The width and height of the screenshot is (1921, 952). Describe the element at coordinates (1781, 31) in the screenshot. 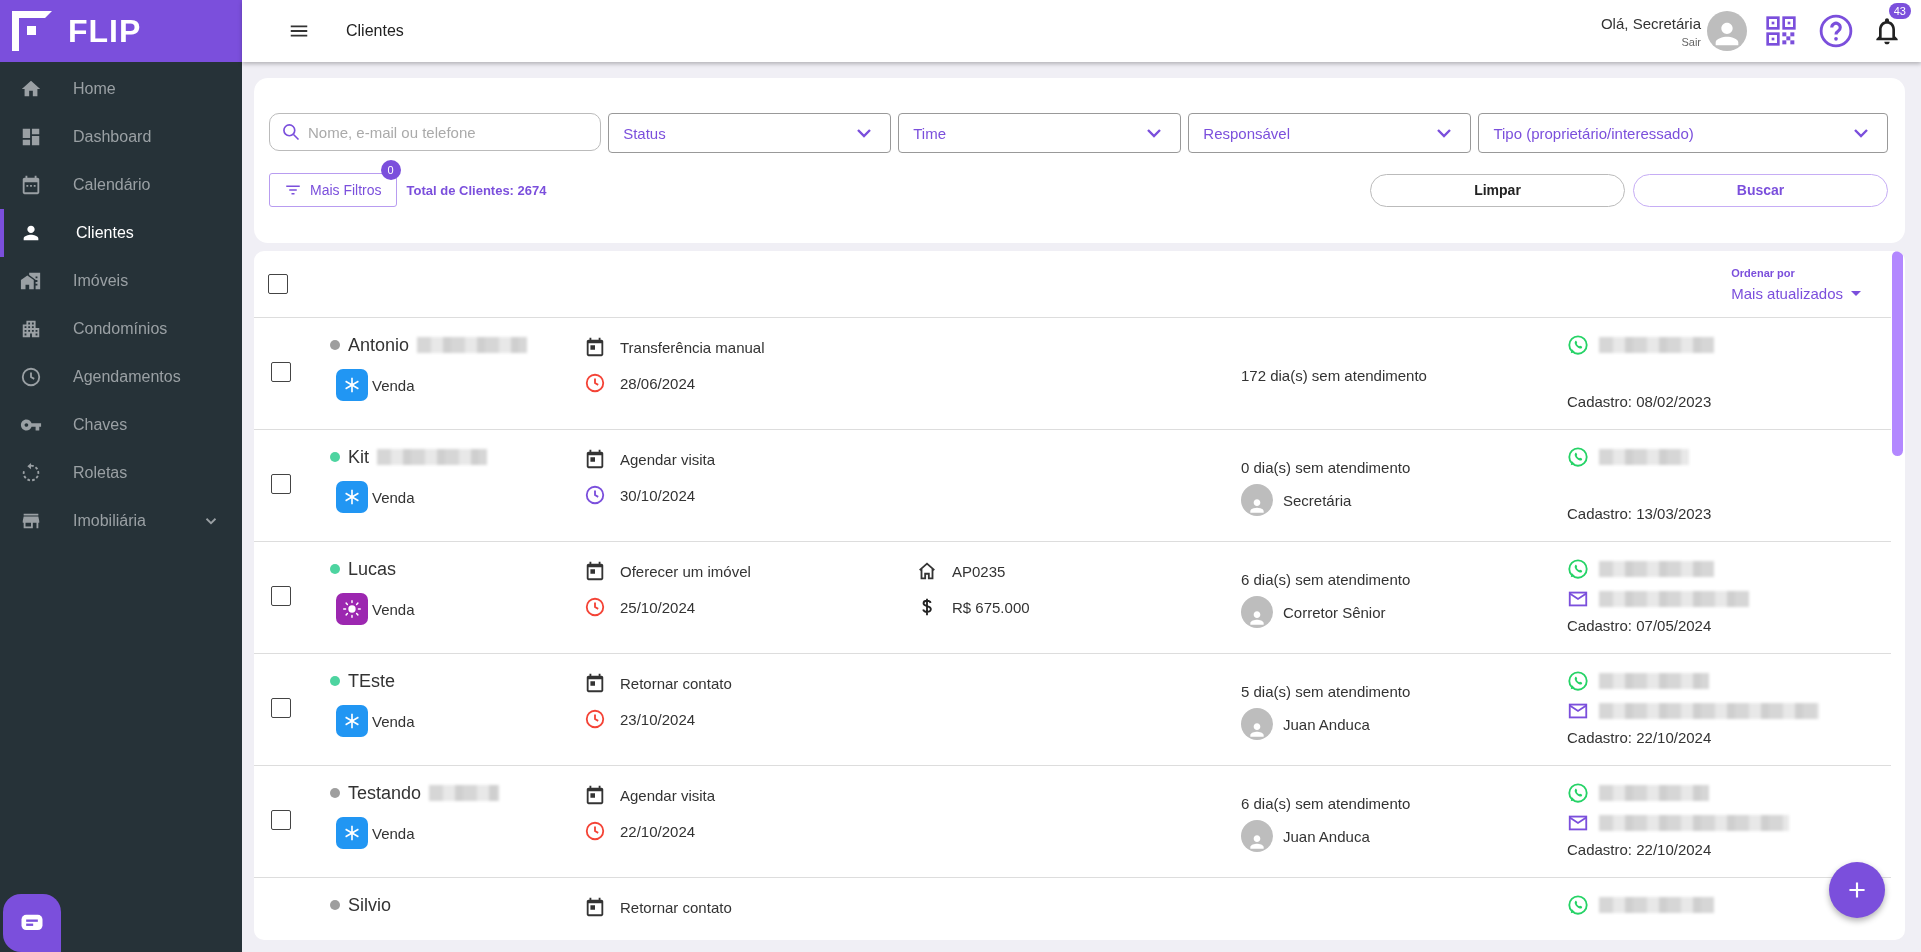

I see `qr-code-icon` at that location.